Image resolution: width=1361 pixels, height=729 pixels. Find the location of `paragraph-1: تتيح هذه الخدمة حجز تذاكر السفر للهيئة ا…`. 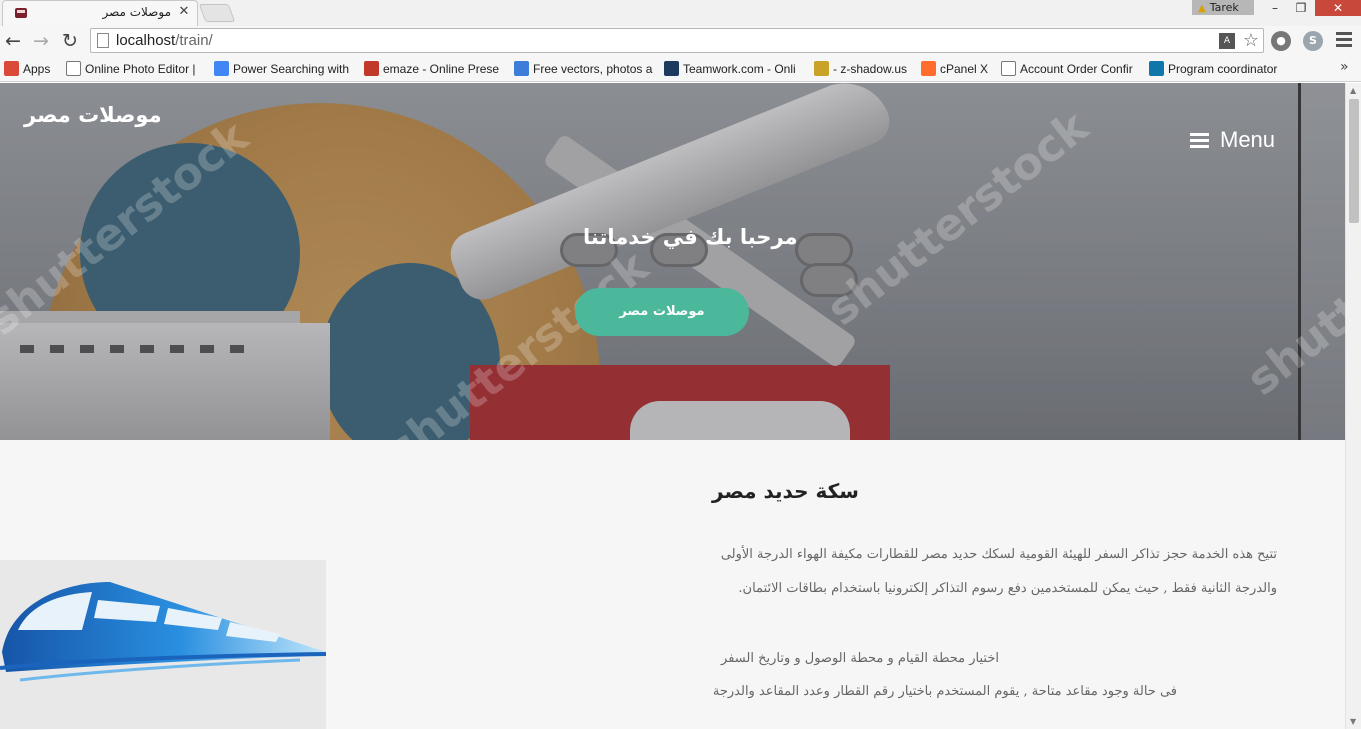

paragraph-1: تتيح هذه الخدمة حجز تذاكر السفر للهيئة ا… is located at coordinates (998, 554).